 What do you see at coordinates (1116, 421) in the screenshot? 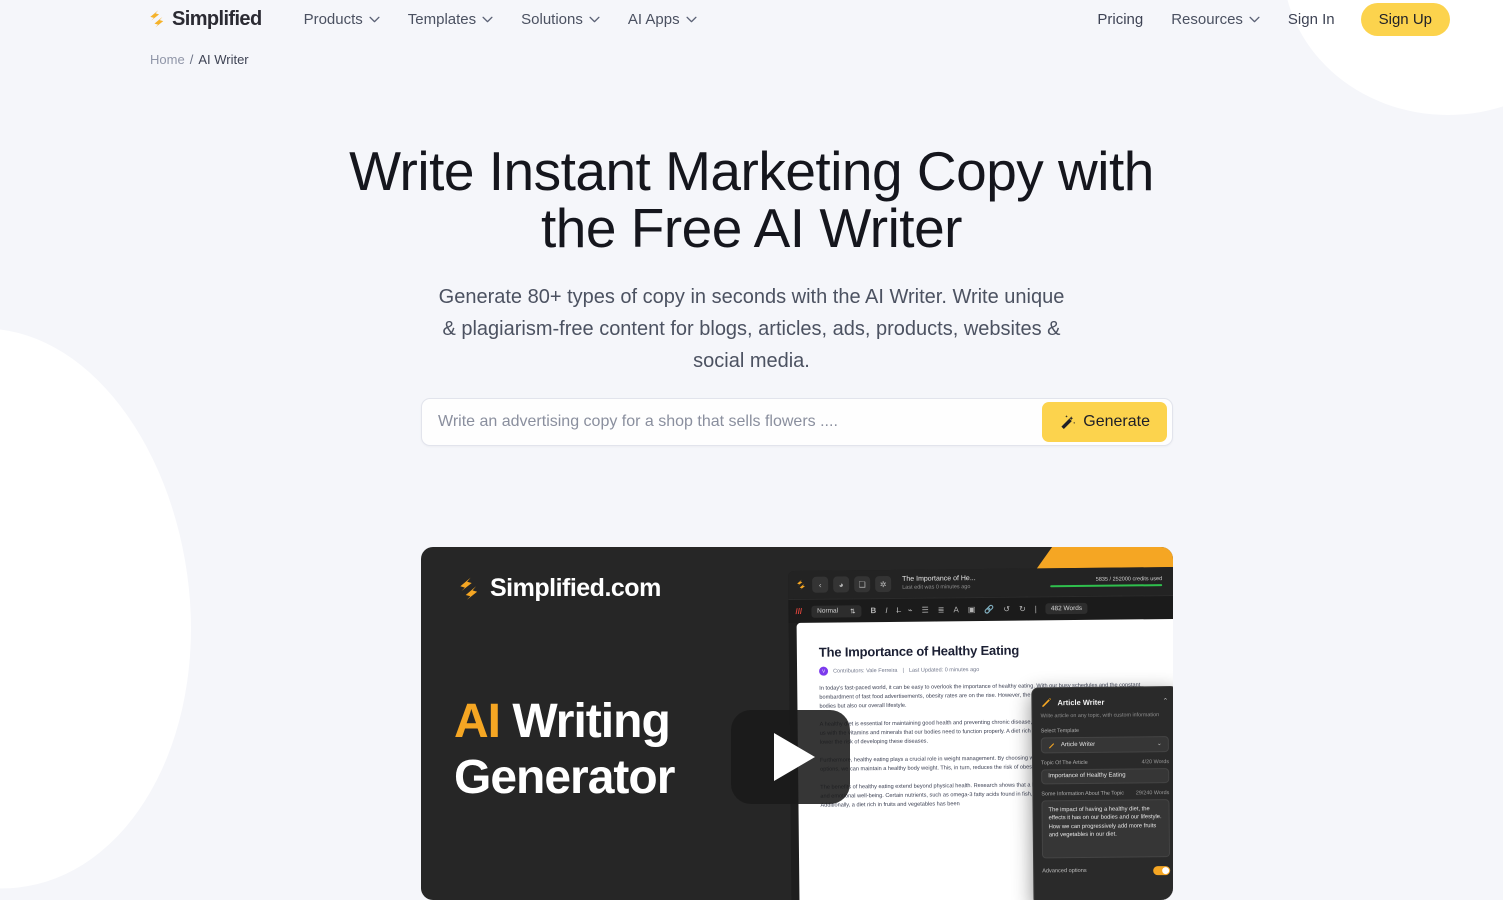
I see `generate-button-label: Generate` at bounding box center [1116, 421].